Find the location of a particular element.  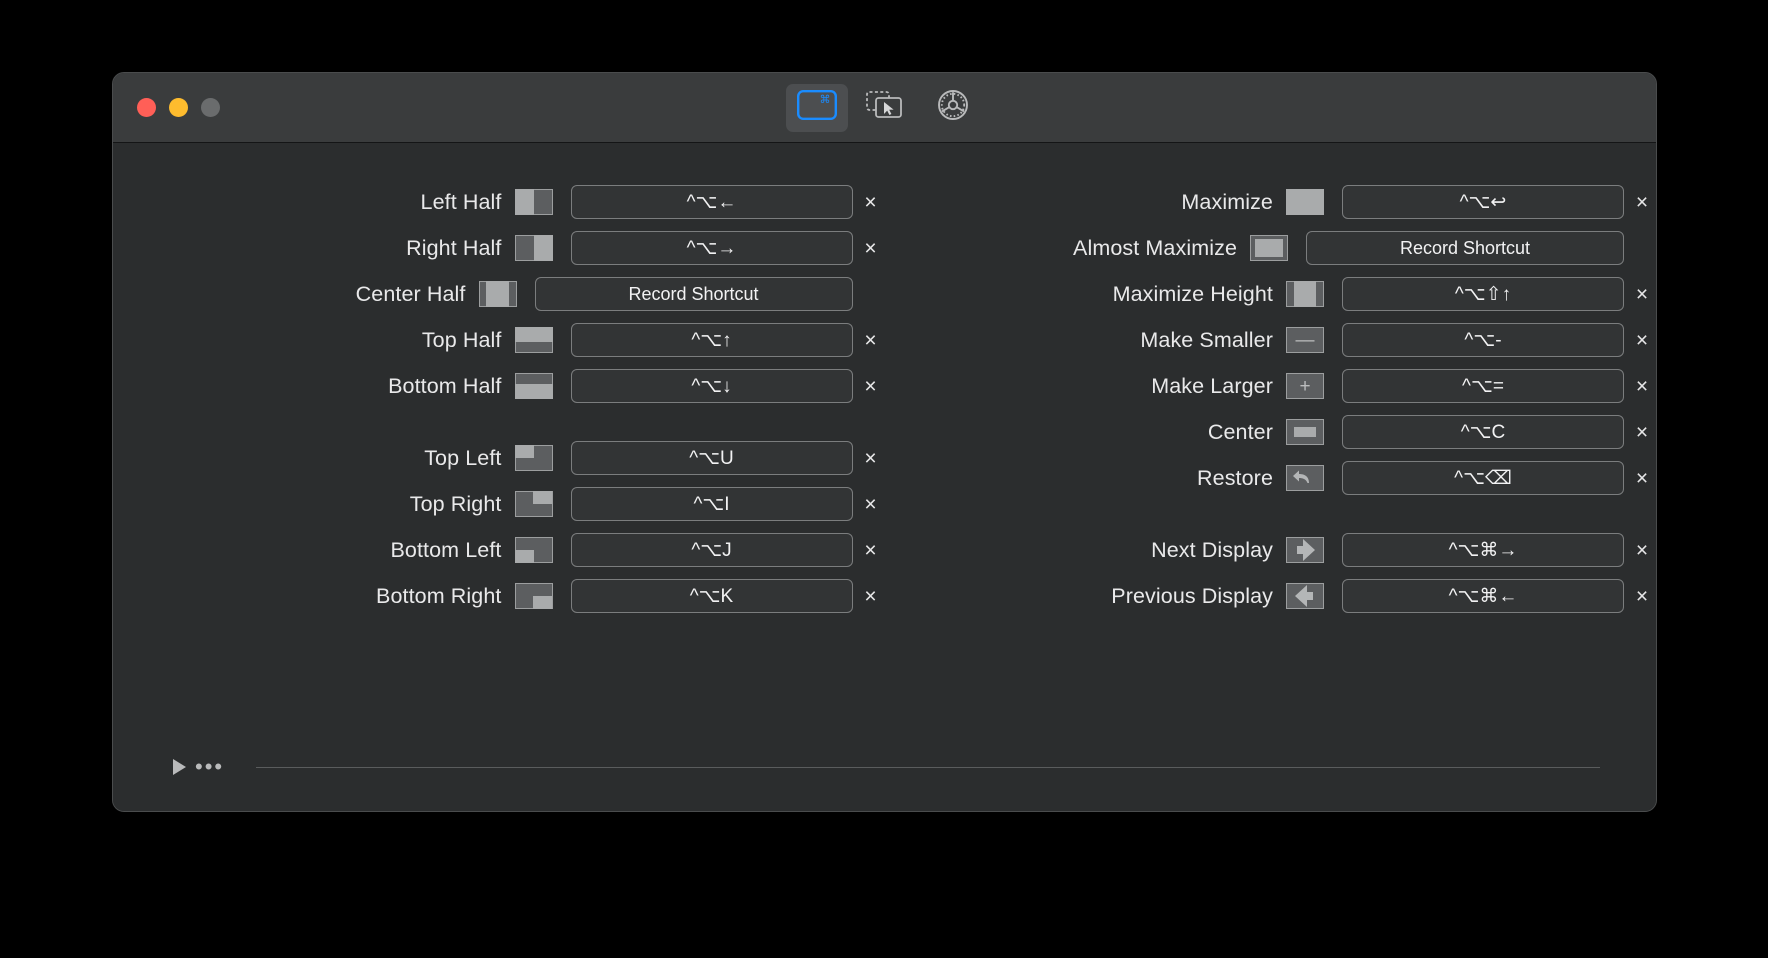

shortcut-field: ^⌥K is located at coordinates (711, 596).